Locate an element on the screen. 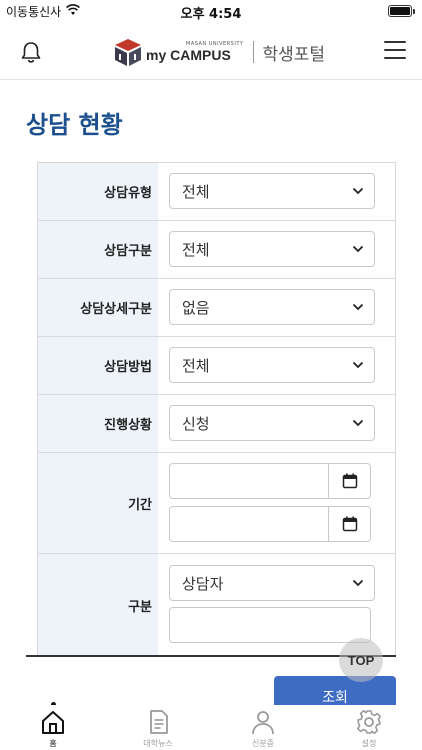 The image size is (422, 750). tab-news: 대학뉴스 is located at coordinates (158, 729).